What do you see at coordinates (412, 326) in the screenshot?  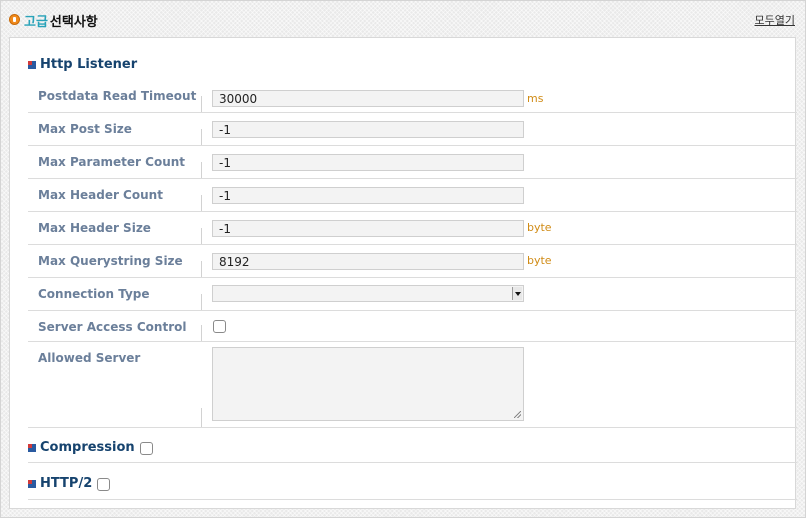 I see `row-server-access-control: Server Access Control` at bounding box center [412, 326].